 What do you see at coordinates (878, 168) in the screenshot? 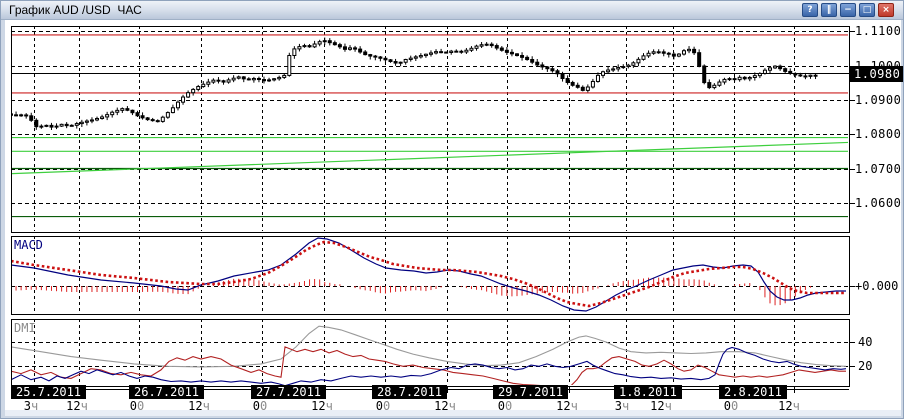
I see `price-axis-label: 1.0700` at bounding box center [878, 168].